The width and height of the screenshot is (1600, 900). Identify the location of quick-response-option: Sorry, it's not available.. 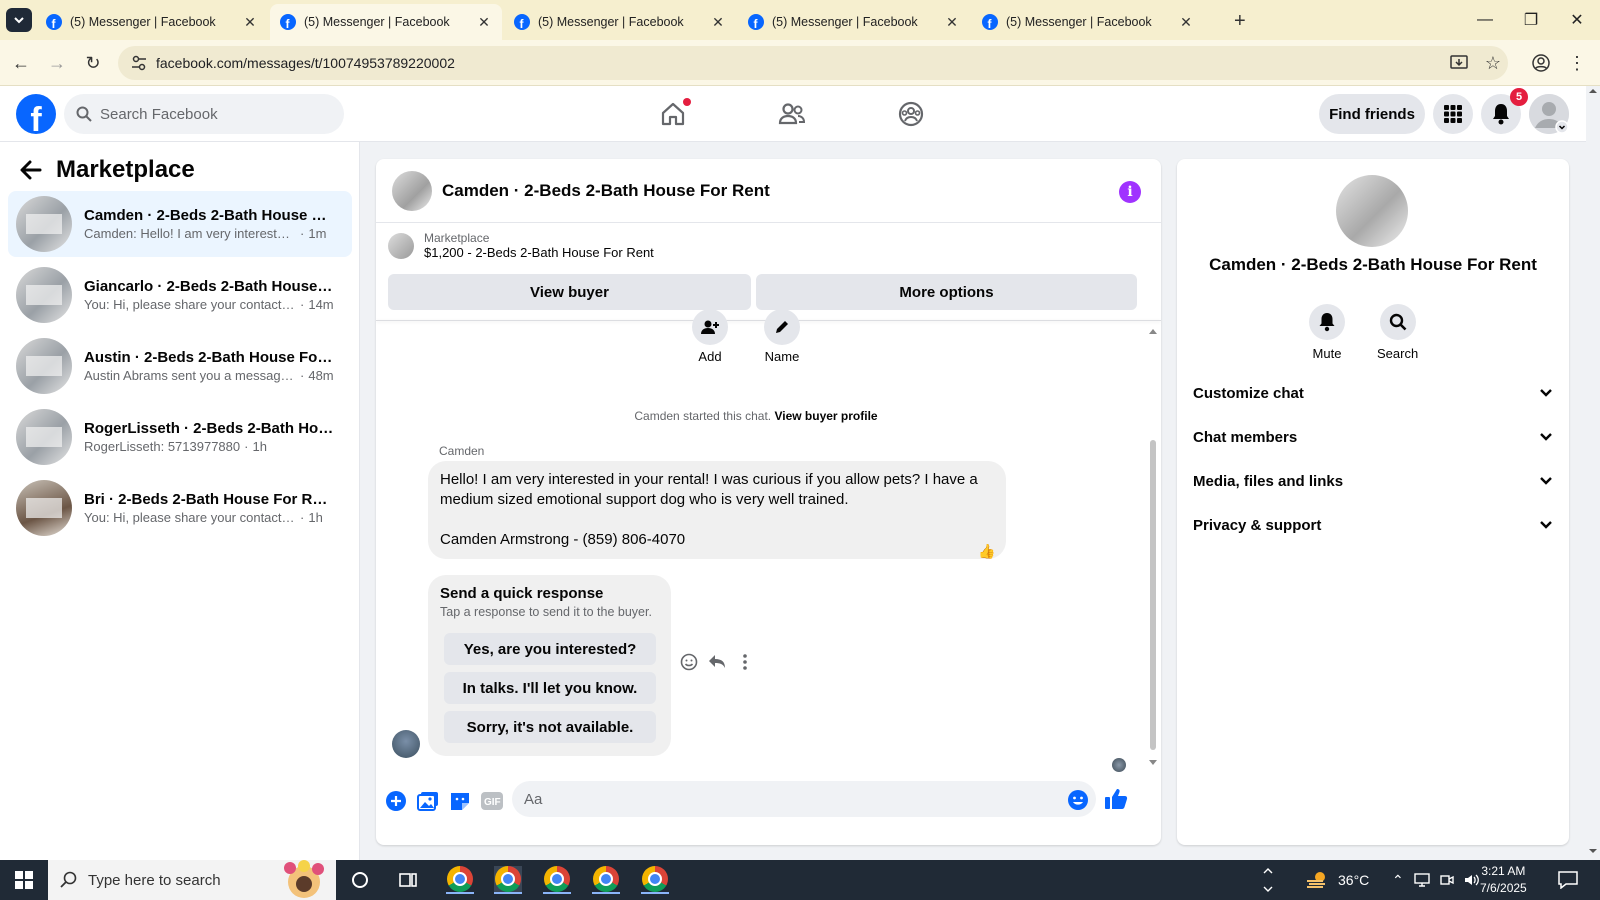
(550, 727).